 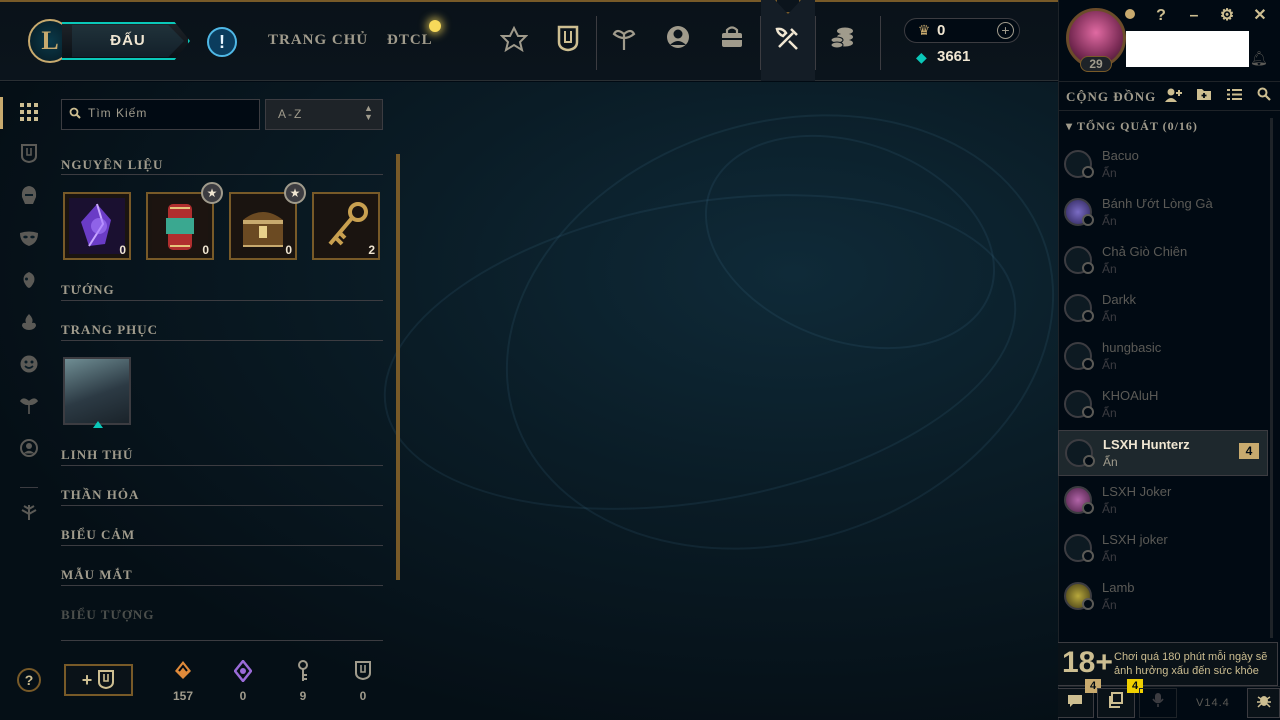 What do you see at coordinates (1174, 96) in the screenshot?
I see `add-friend-icon` at bounding box center [1174, 96].